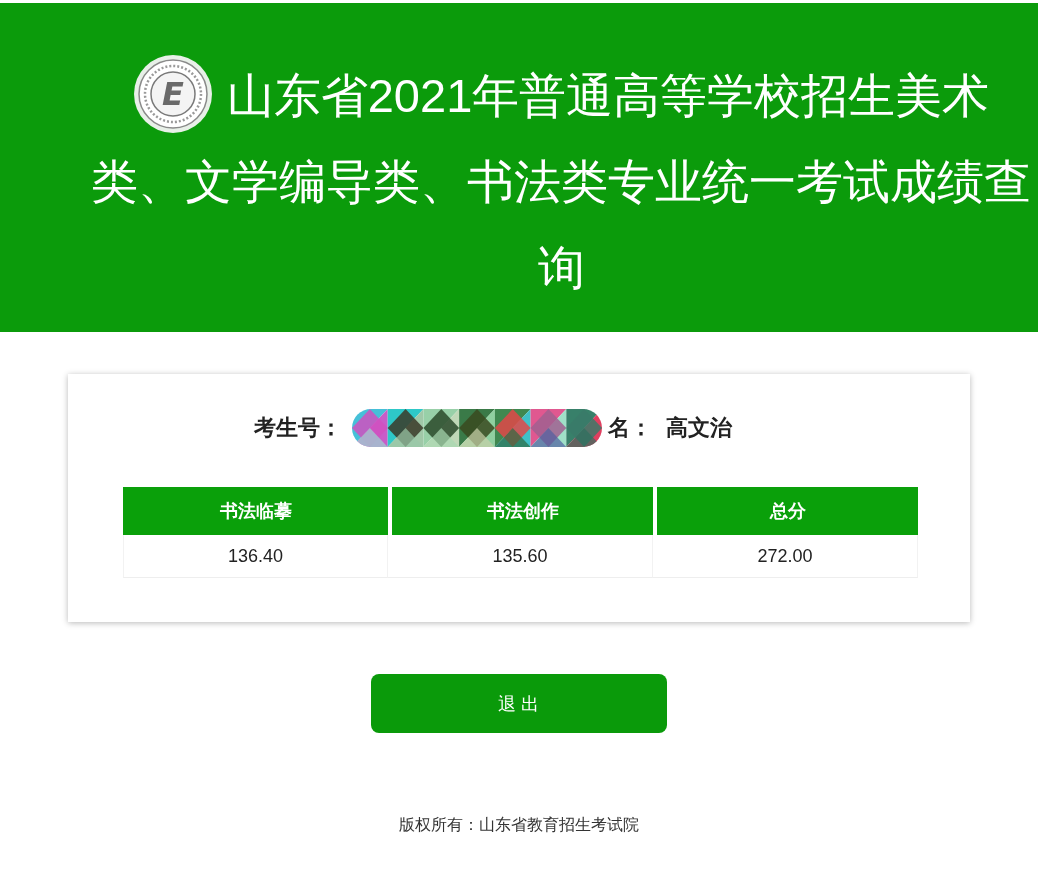 This screenshot has width=1038, height=892. What do you see at coordinates (630, 428) in the screenshot?
I see `name-label: 名：` at bounding box center [630, 428].